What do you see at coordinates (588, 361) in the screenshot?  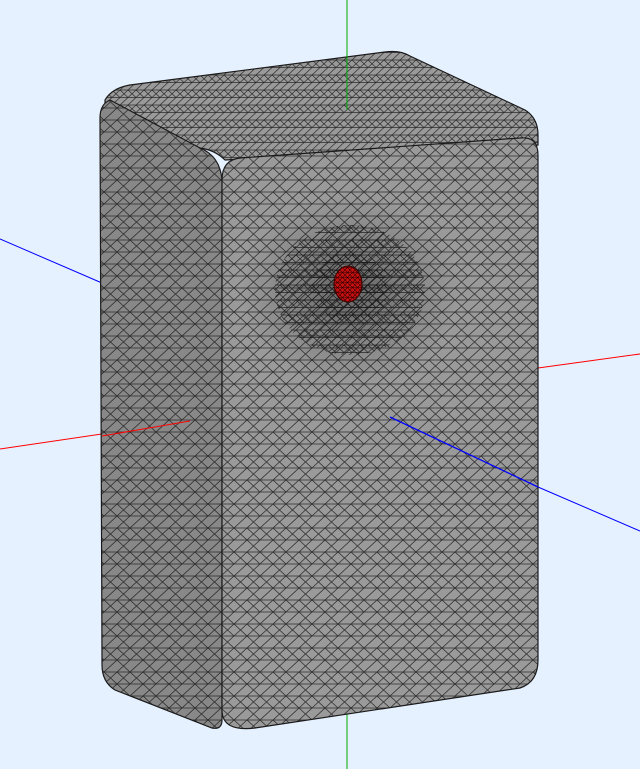 I see `x-axis-line-right` at bounding box center [588, 361].